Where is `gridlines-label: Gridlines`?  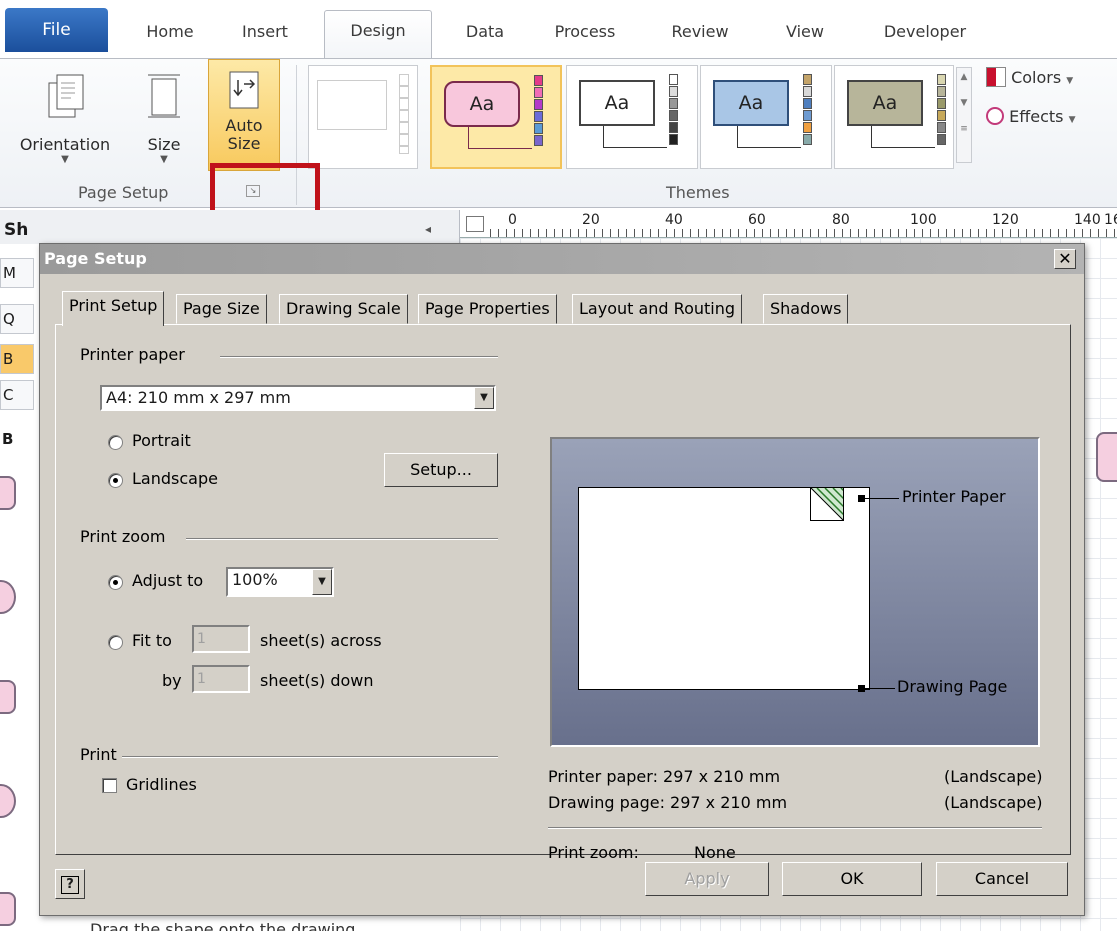 gridlines-label: Gridlines is located at coordinates (161, 784).